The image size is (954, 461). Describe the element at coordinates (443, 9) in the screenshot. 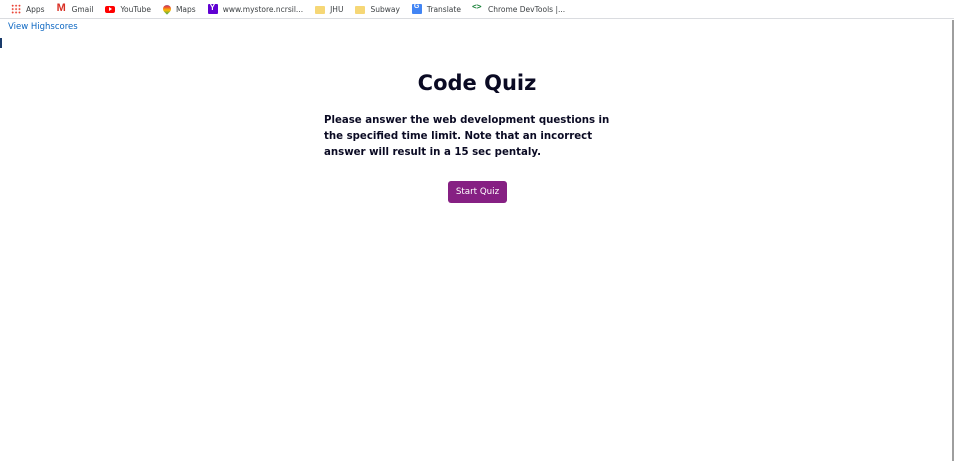

I see `bookmark-label: Translate` at that location.